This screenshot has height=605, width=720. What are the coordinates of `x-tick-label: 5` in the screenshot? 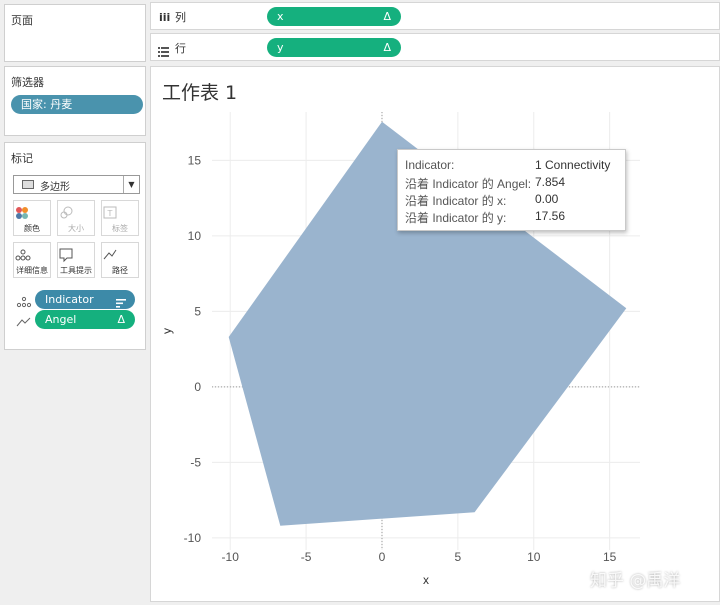 It's located at (458, 557).